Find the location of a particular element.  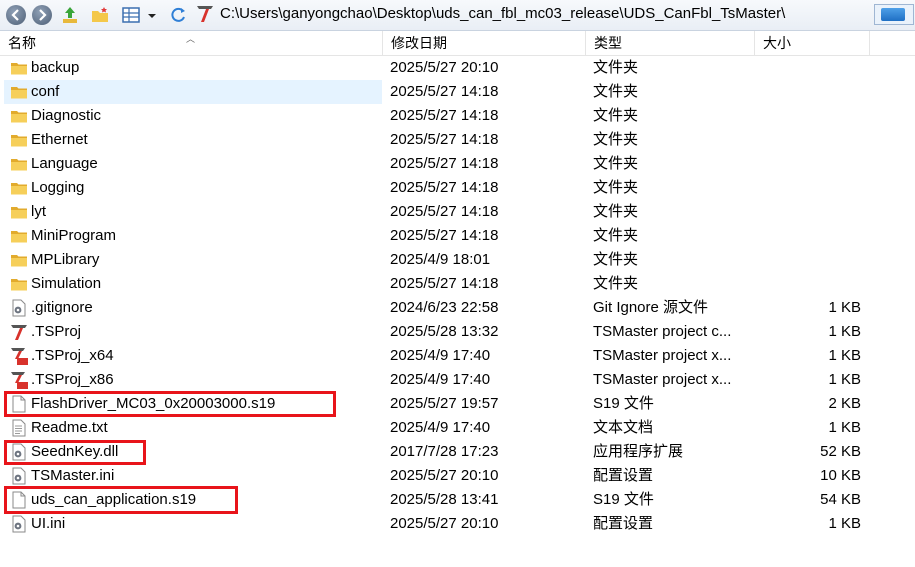

column-size-header: 大小 is located at coordinates (812, 43).